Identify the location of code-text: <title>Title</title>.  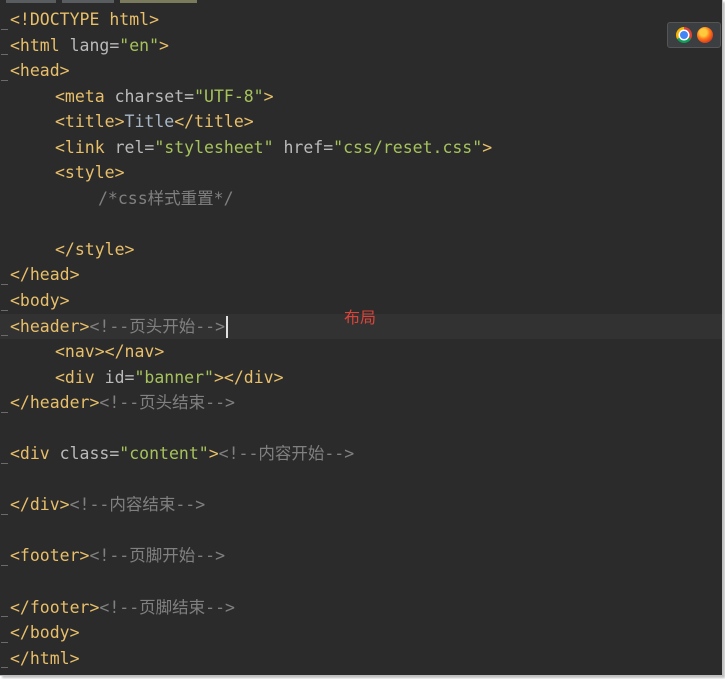
(154, 122).